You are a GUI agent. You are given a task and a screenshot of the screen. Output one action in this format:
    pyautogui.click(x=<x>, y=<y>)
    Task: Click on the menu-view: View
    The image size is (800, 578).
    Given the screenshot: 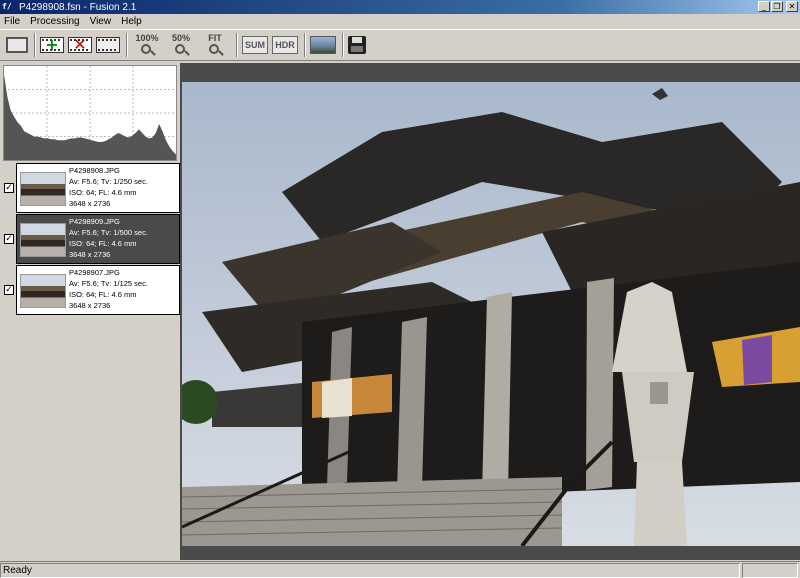 What is the action you would take?
    pyautogui.click(x=101, y=21)
    